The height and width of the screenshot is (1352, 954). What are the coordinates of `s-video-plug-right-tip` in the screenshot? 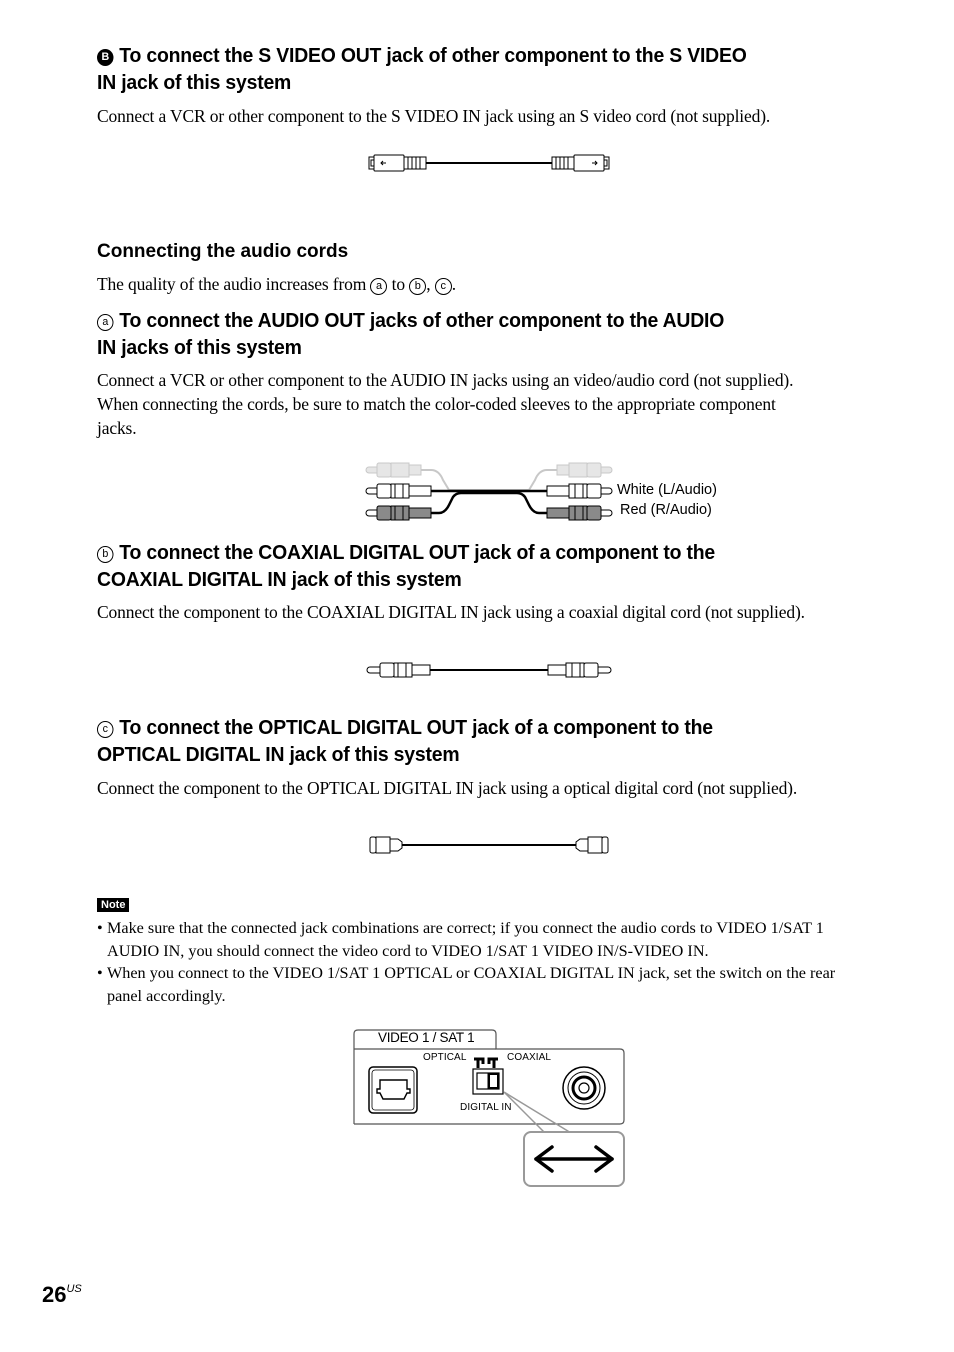 It's located at (606, 163).